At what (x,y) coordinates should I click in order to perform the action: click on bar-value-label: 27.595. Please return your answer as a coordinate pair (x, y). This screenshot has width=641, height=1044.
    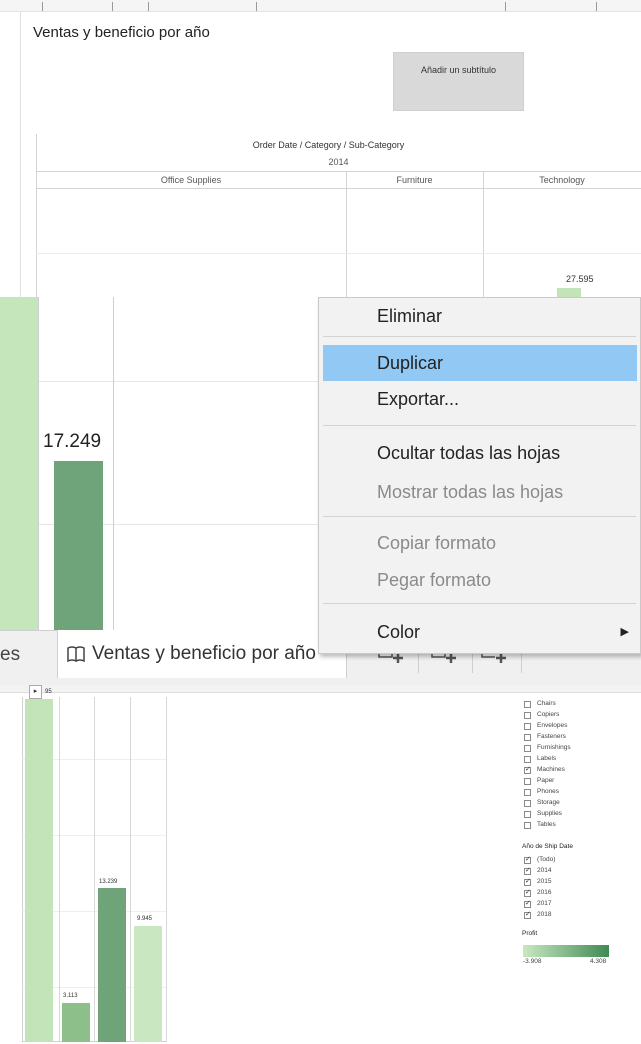
    Looking at the image, I should click on (580, 279).